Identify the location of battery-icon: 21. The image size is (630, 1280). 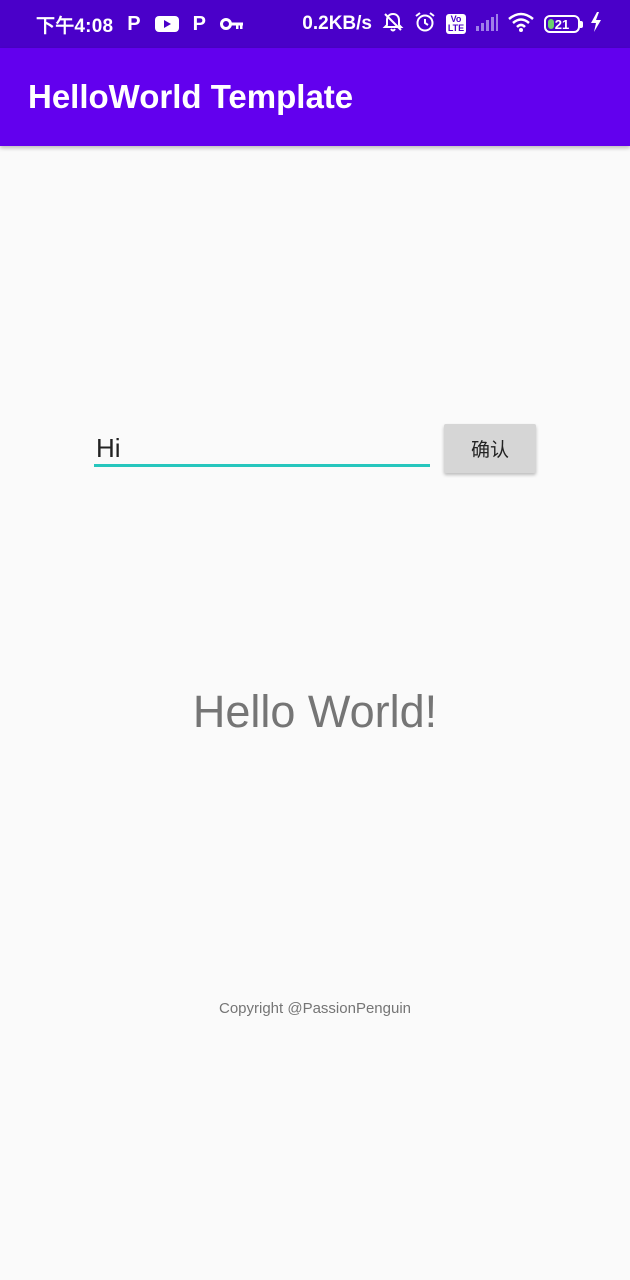
(563, 24).